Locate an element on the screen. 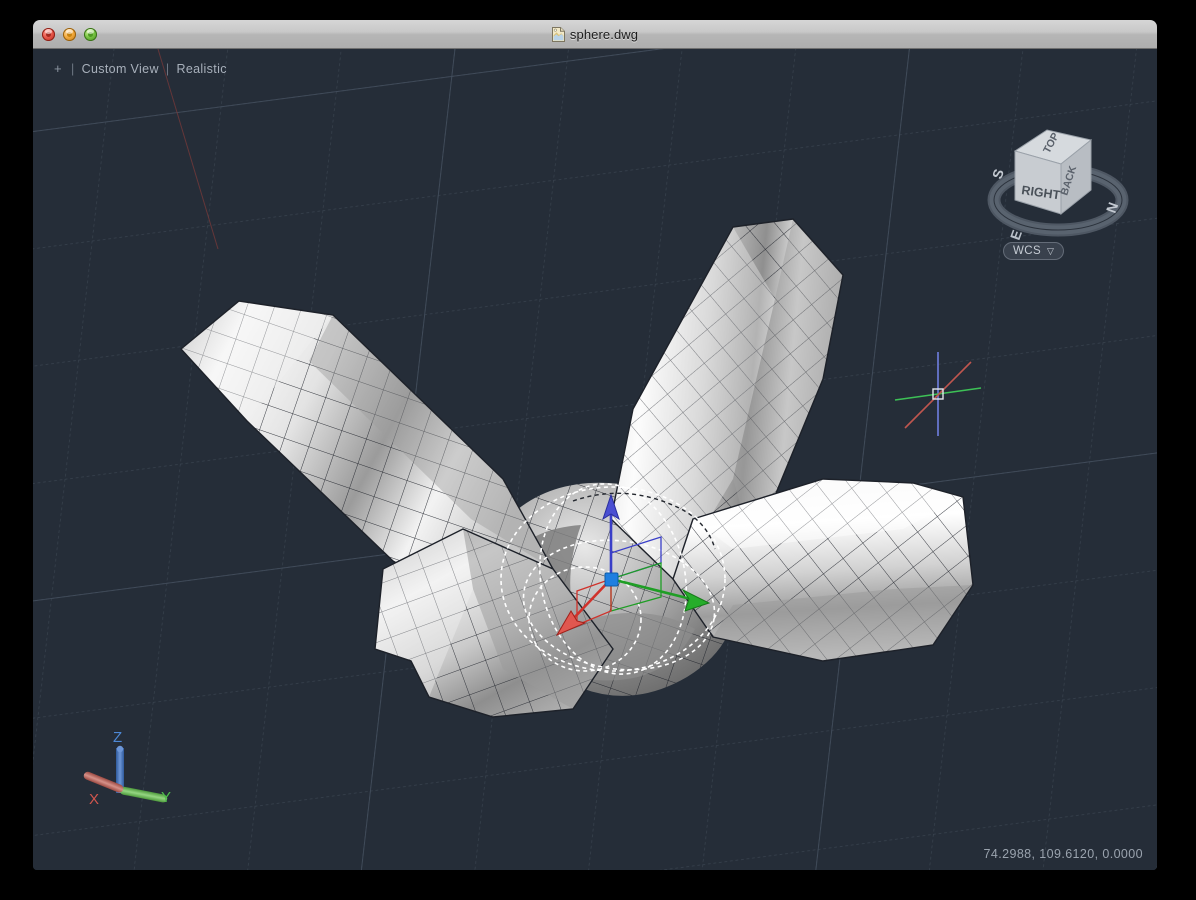 This screenshot has width=1196, height=900. view-name-button: Custom View is located at coordinates (120, 69).